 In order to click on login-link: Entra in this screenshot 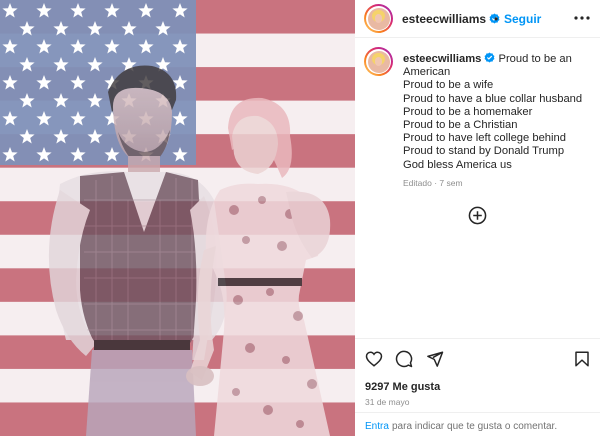, I will do `click(377, 426)`.